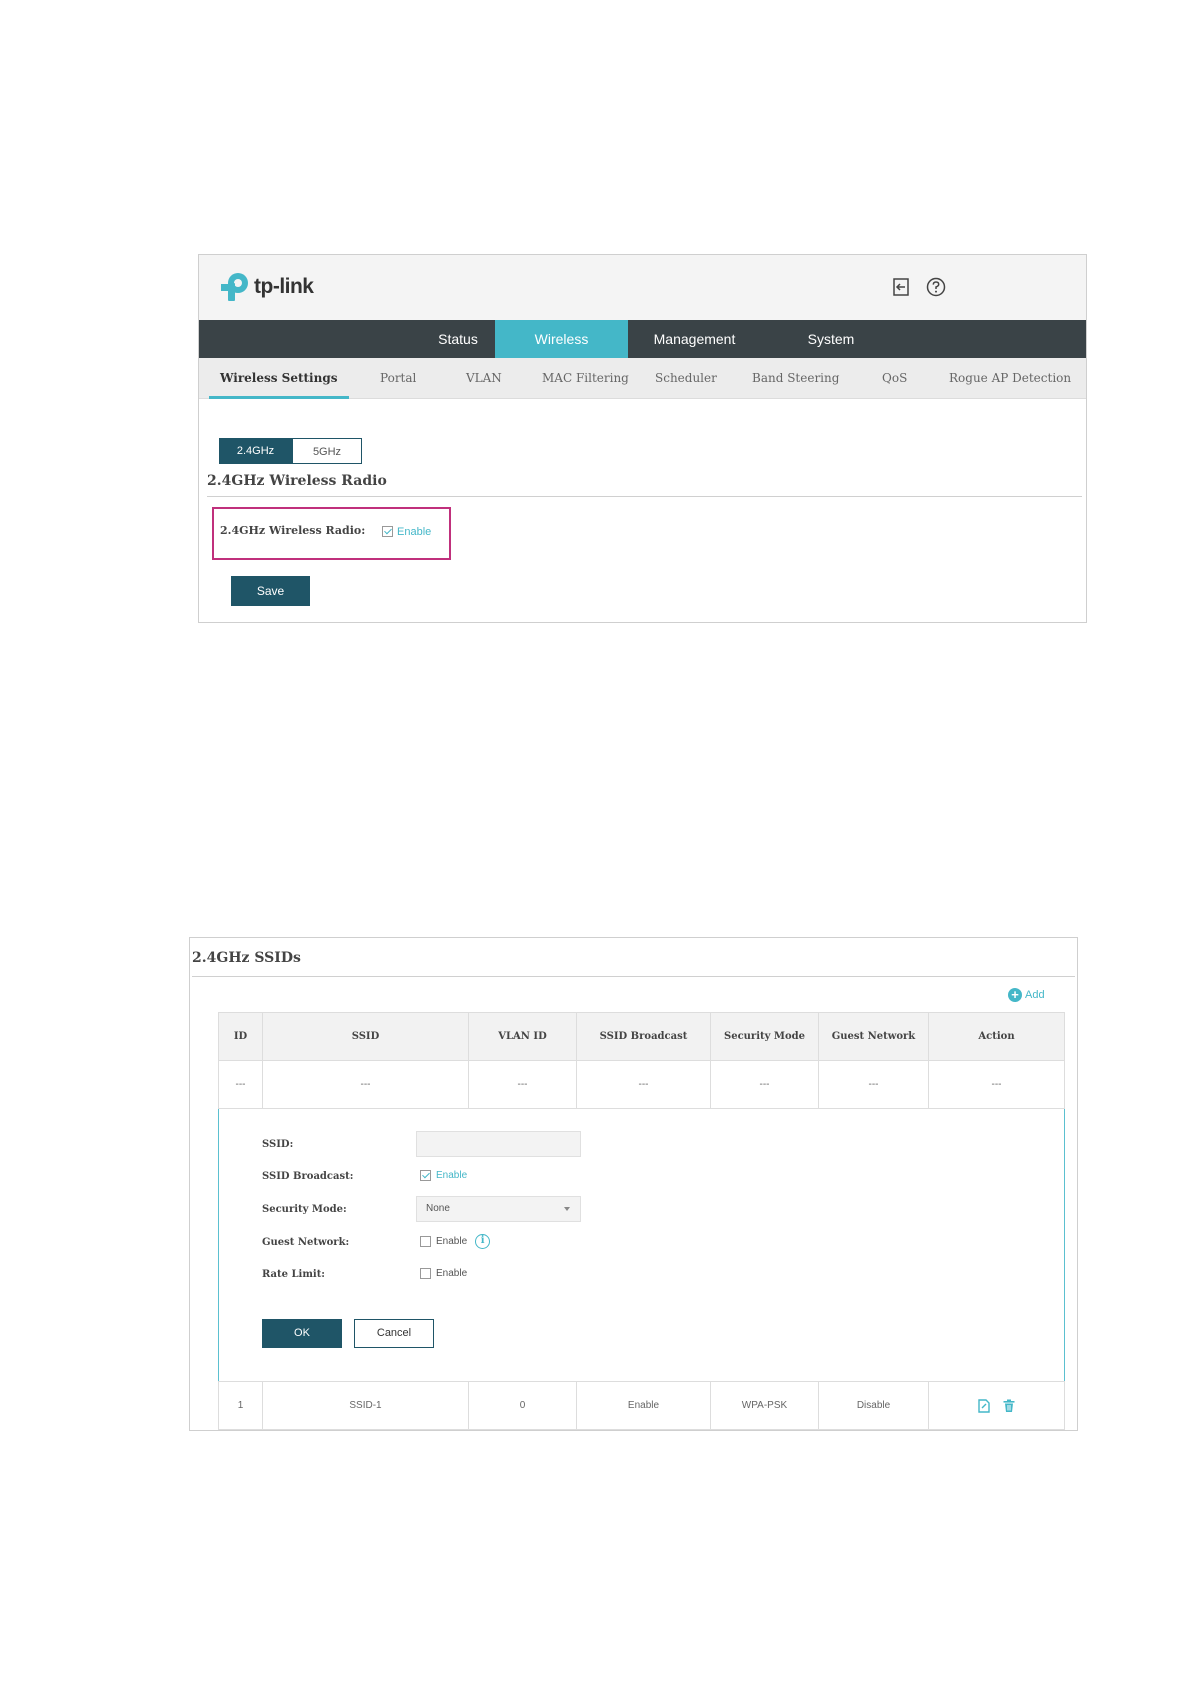 Image resolution: width=1192 pixels, height=1685 pixels. What do you see at coordinates (561, 339) in the screenshot?
I see `tab-wireless: Wireless` at bounding box center [561, 339].